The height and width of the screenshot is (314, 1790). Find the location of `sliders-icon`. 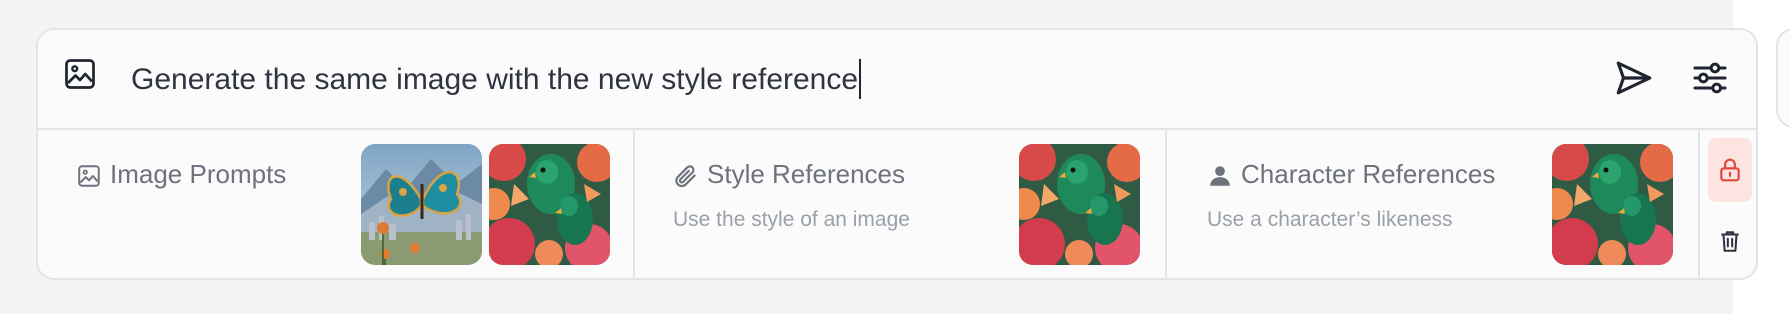

sliders-icon is located at coordinates (1710, 78).